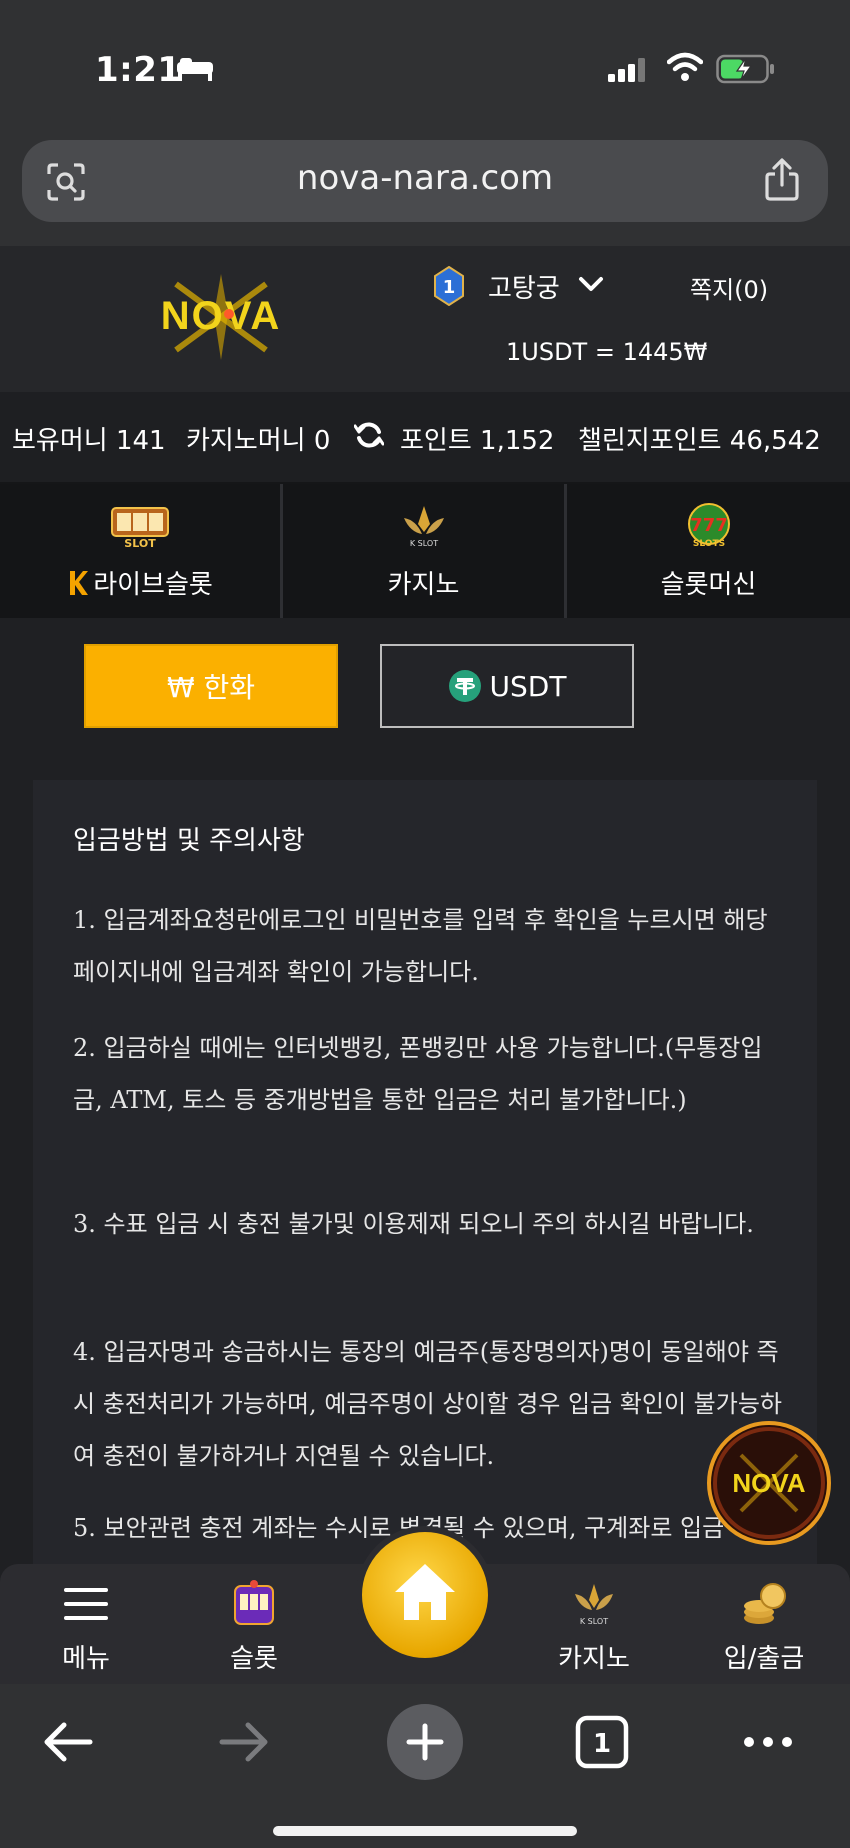  I want to click on wifi-icon, so click(685, 66).